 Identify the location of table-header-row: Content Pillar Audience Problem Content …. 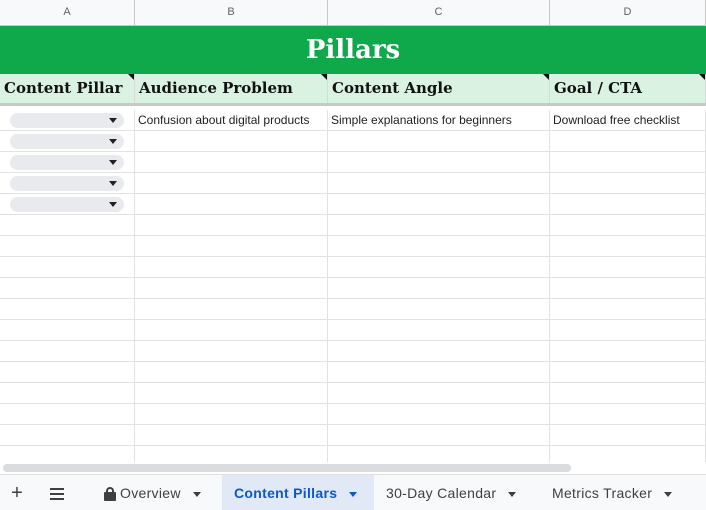
(353, 90).